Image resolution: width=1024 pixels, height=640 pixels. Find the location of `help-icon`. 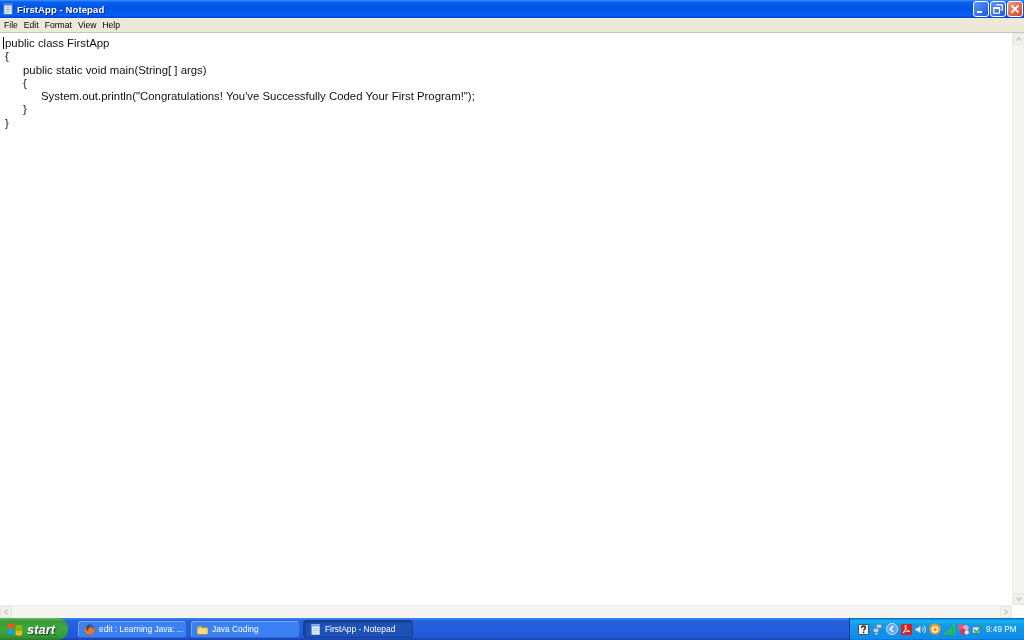

help-icon is located at coordinates (863, 629).